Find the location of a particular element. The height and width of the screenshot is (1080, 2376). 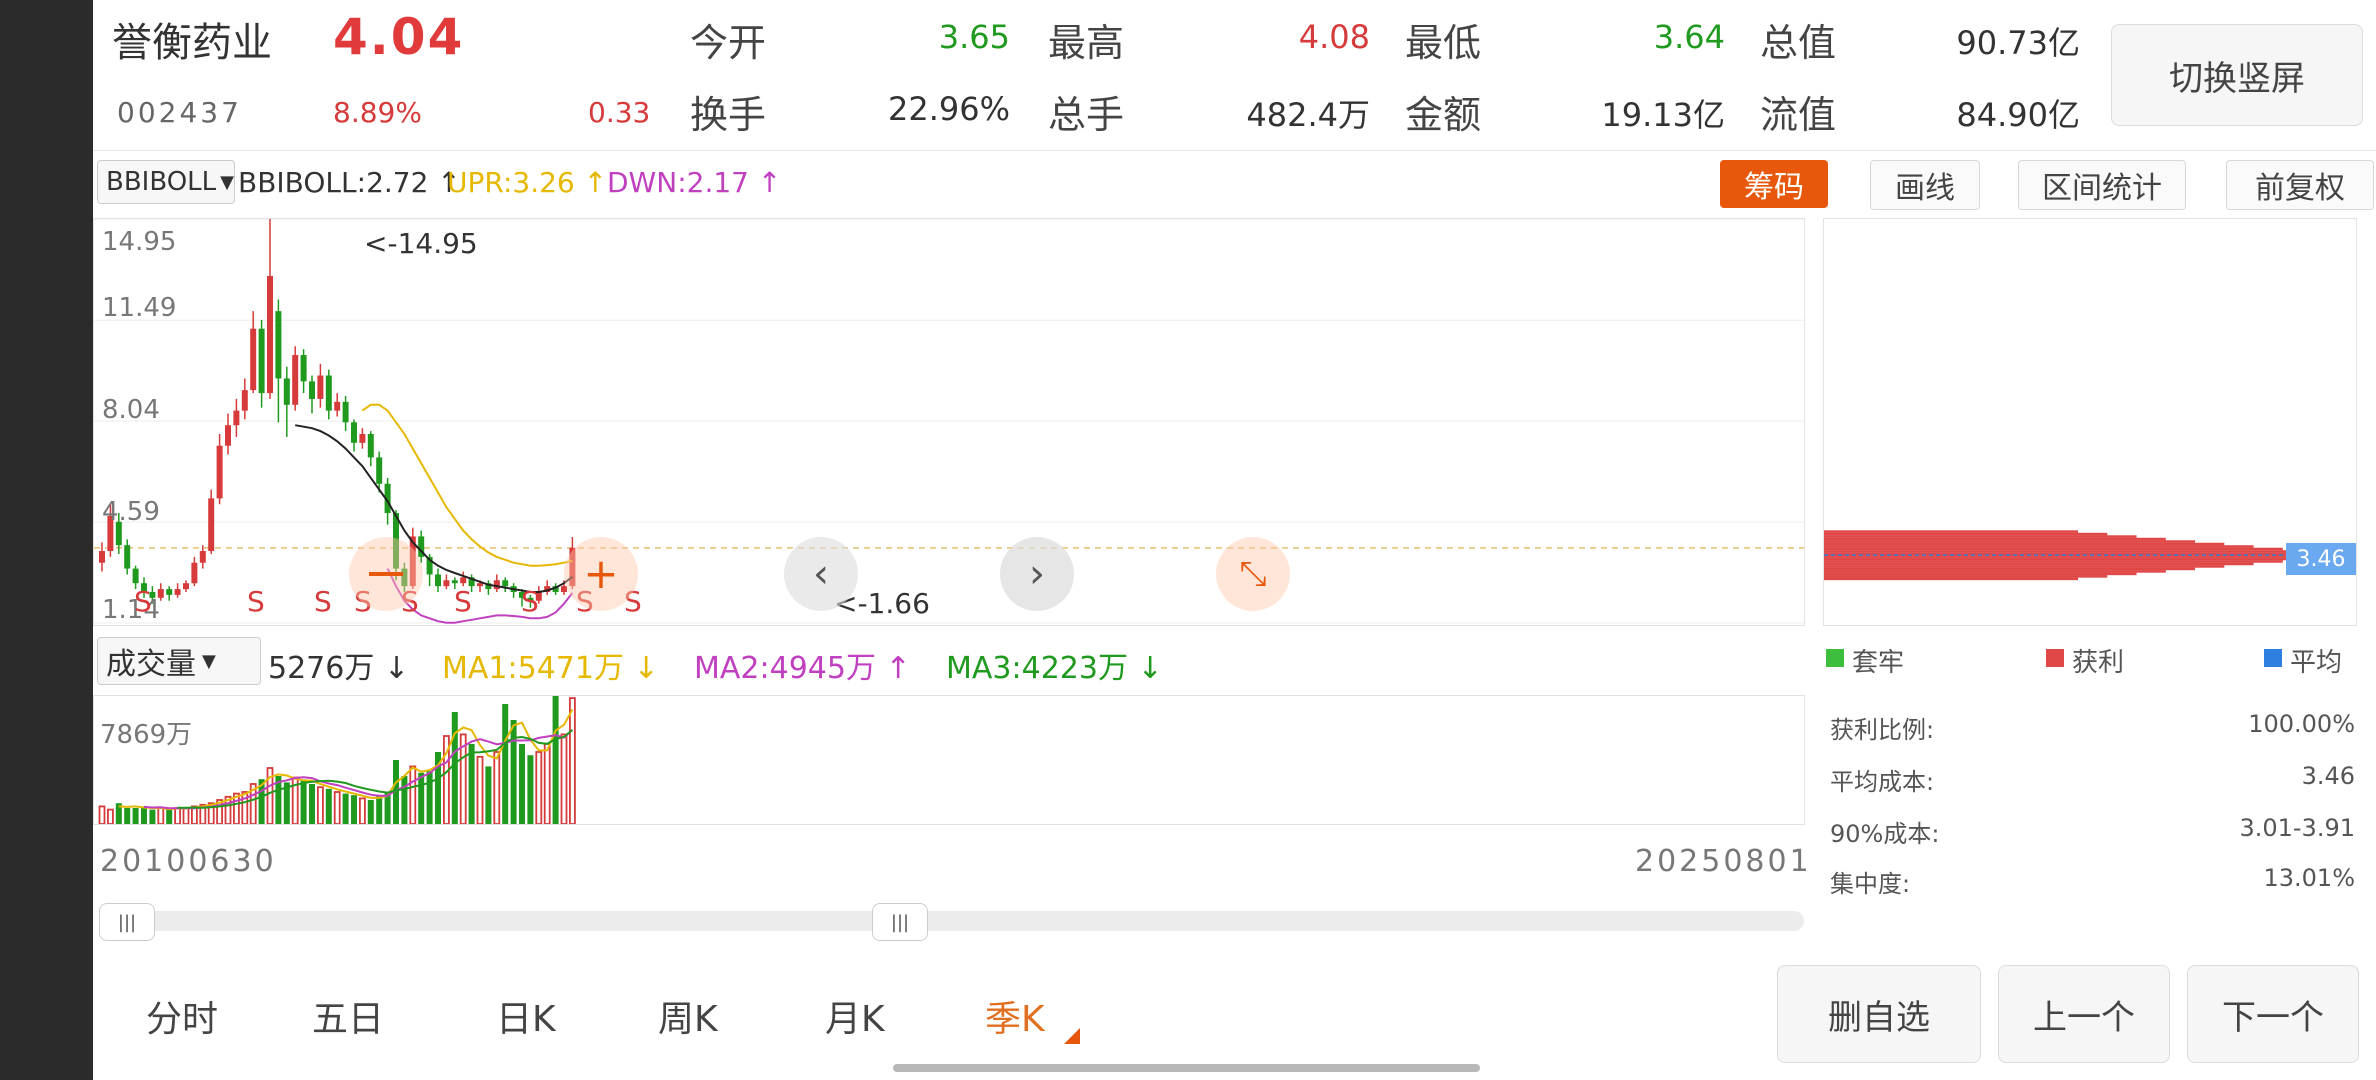

scroll-left-button: ‹ is located at coordinates (821, 574).